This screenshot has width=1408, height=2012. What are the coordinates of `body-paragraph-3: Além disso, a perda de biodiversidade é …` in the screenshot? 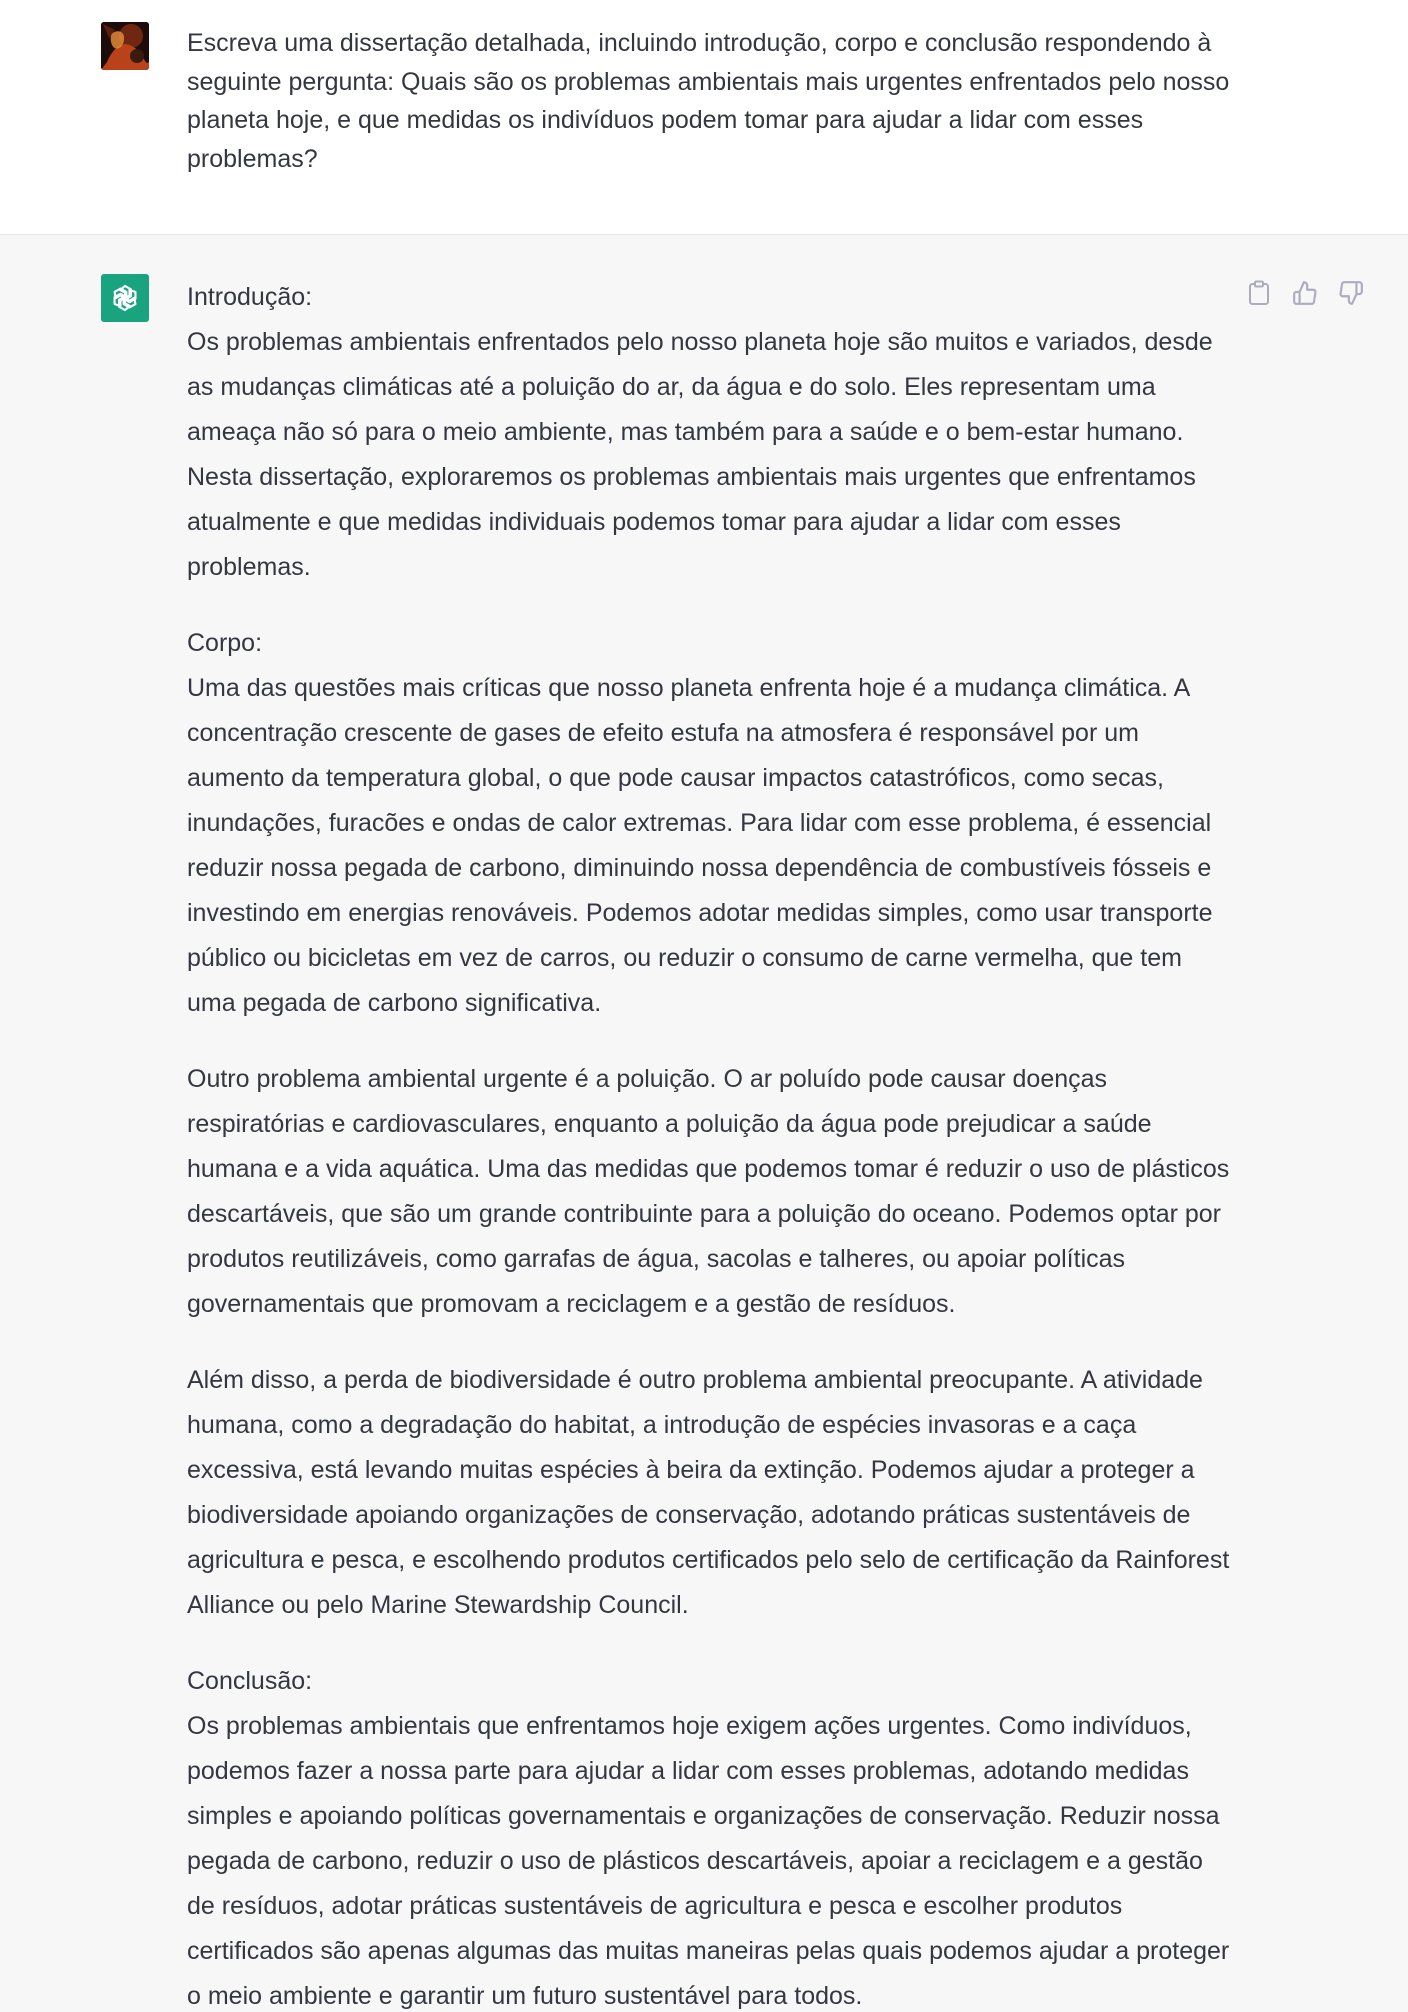 It's located at (708, 1492).